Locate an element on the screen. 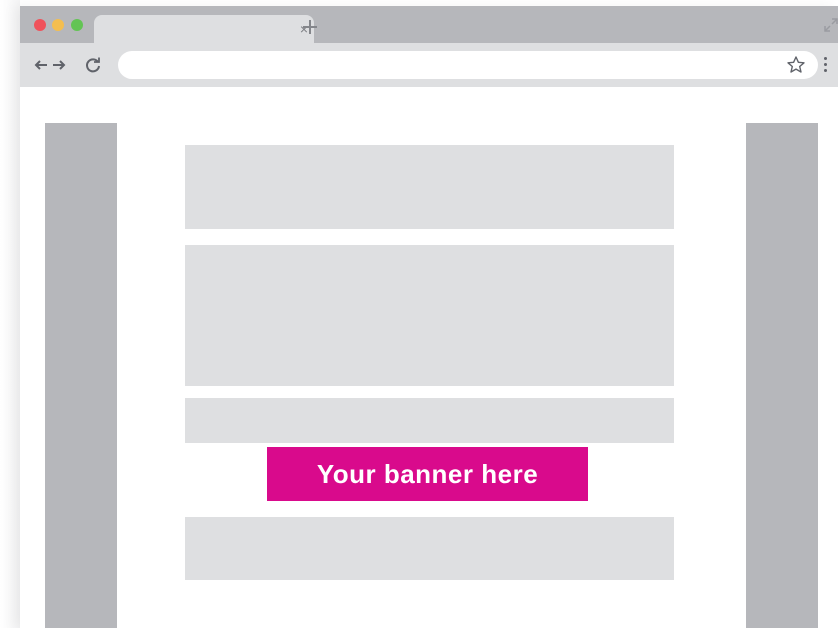  expand-icon is located at coordinates (831, 25).